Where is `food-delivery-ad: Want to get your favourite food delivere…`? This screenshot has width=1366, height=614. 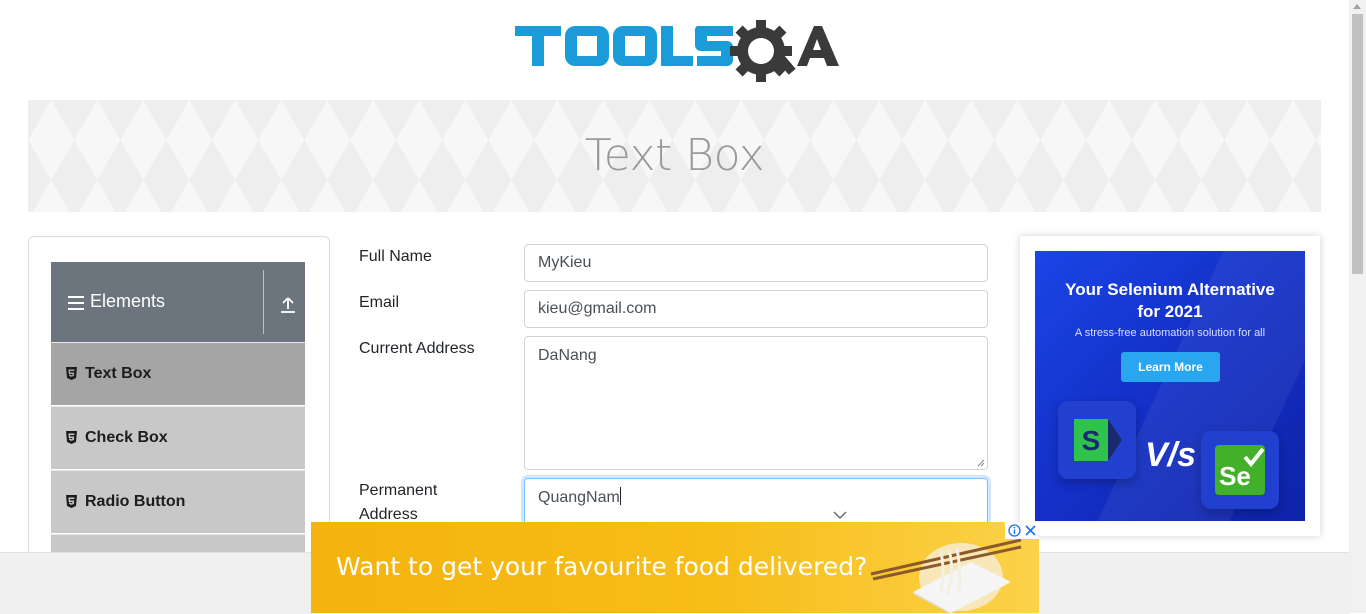 food-delivery-ad: Want to get your favourite food delivere… is located at coordinates (675, 567).